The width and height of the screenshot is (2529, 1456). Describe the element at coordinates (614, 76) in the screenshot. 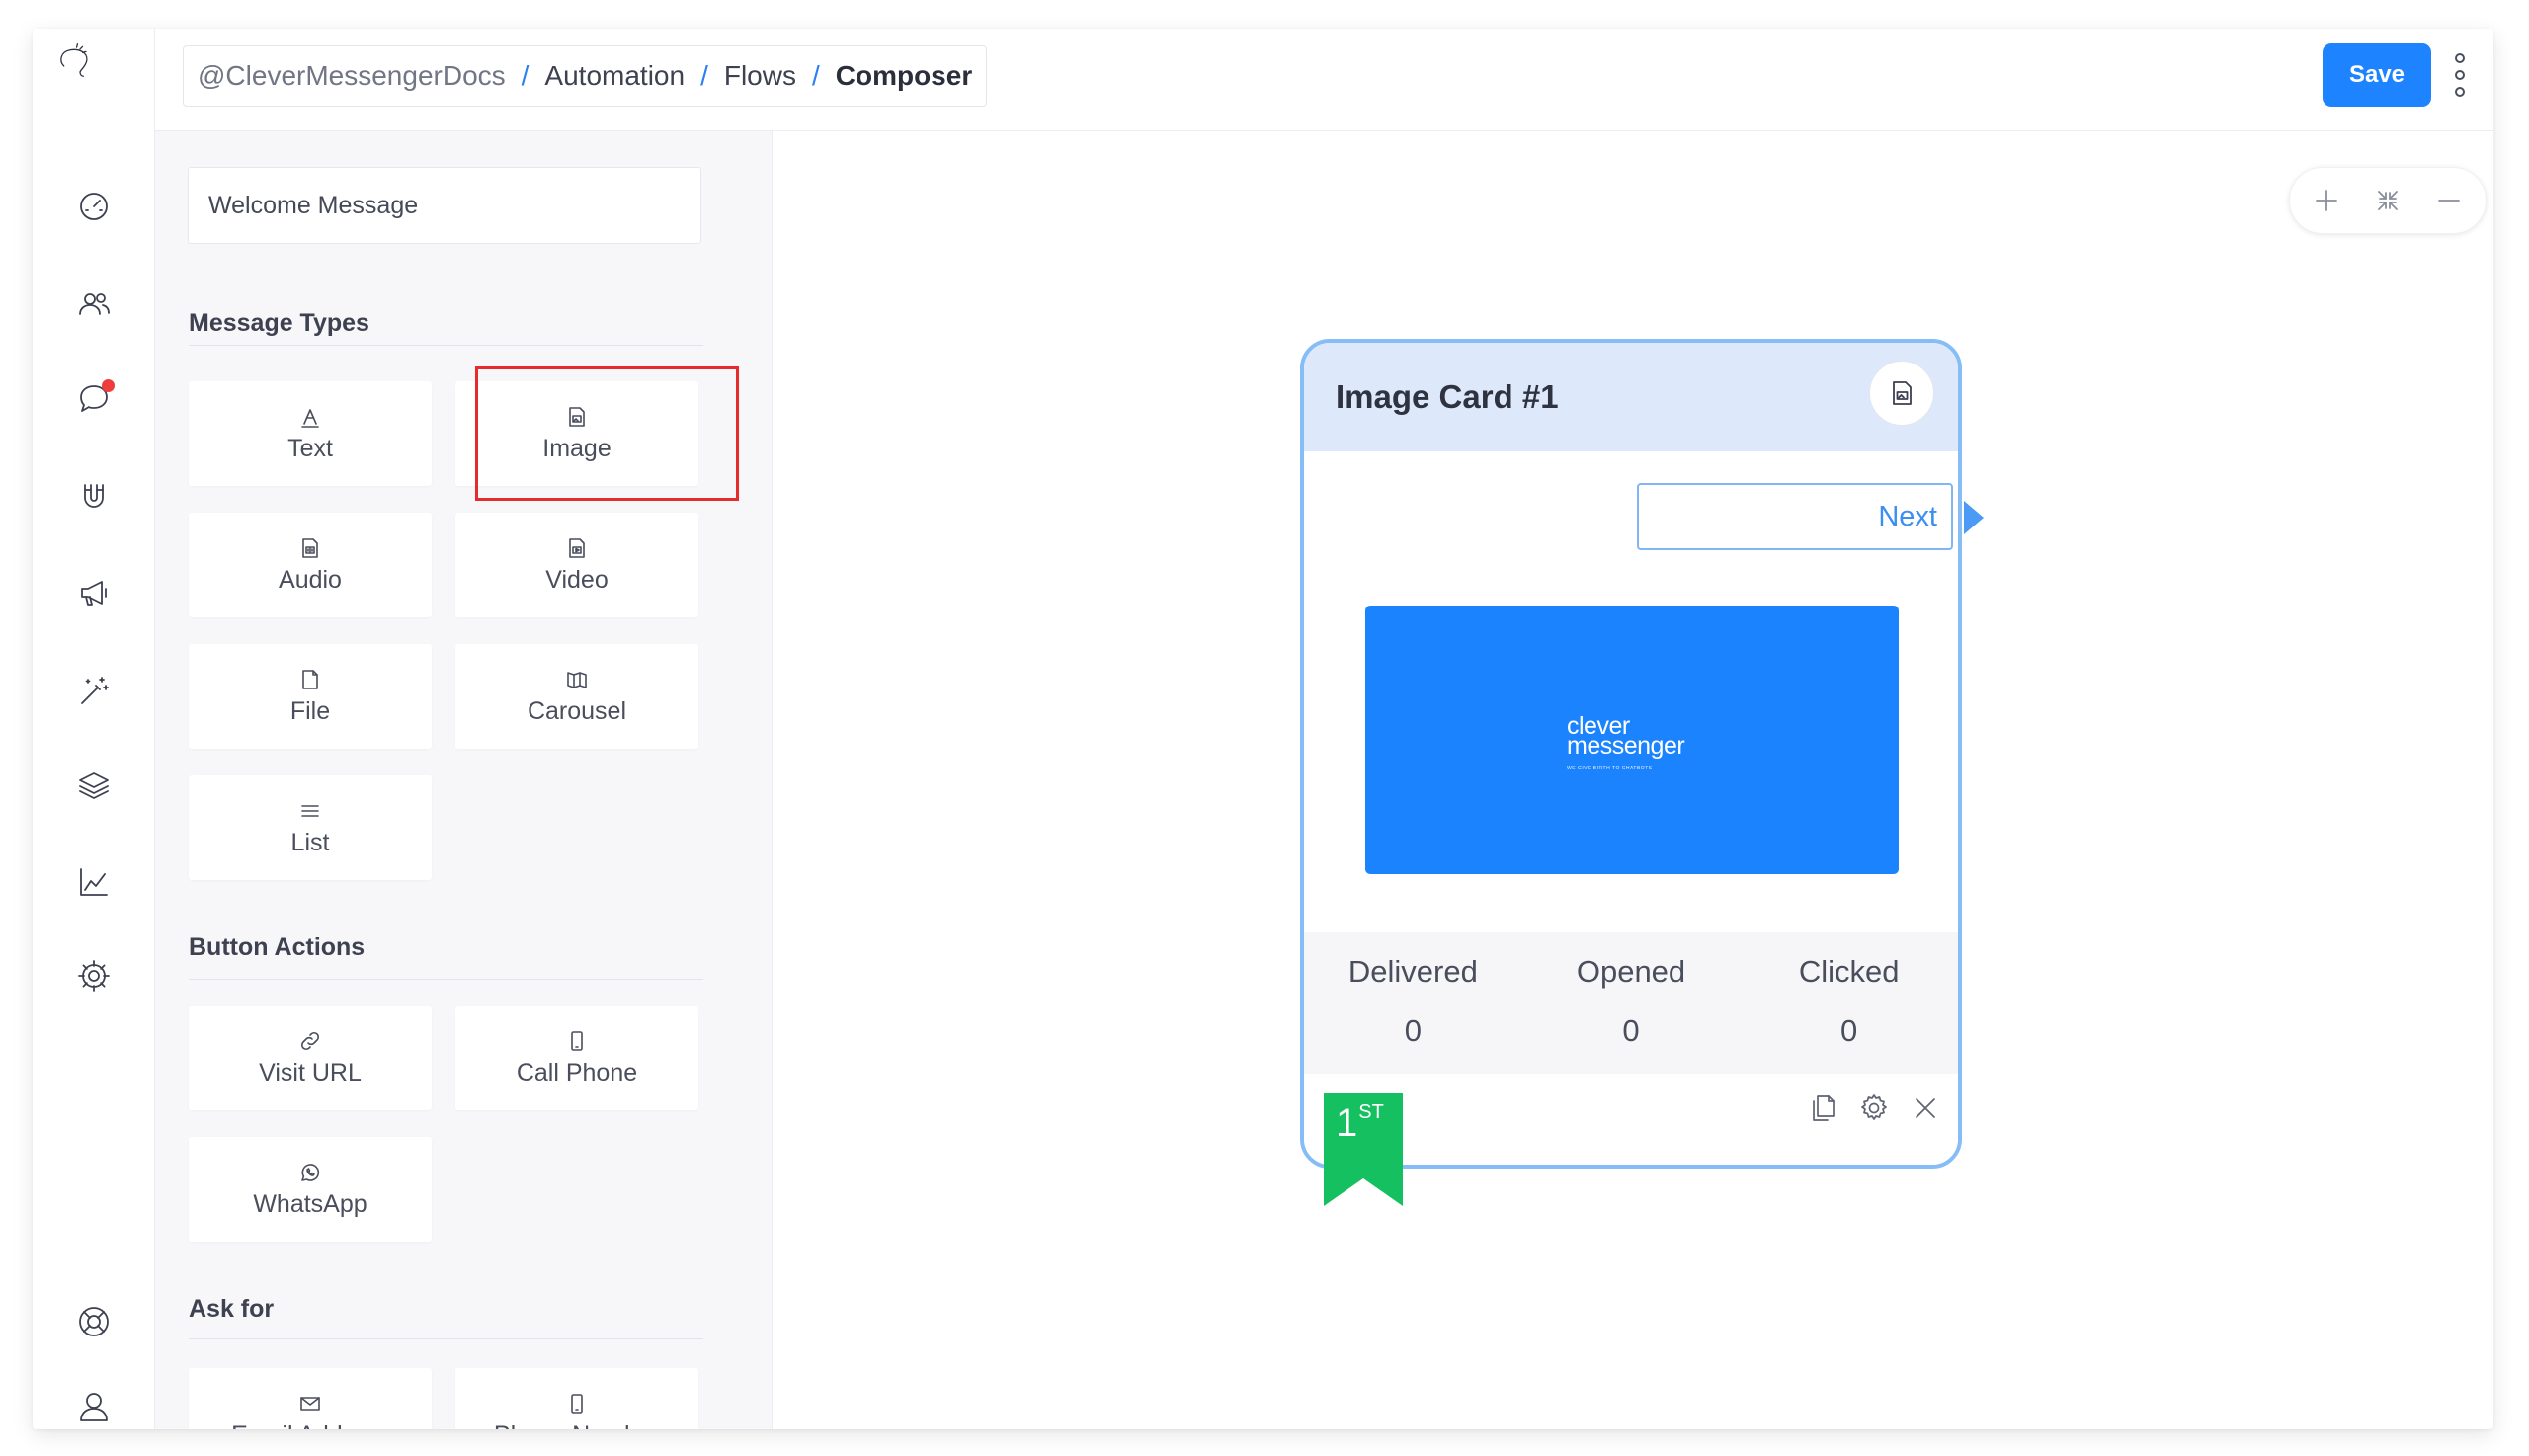

I see `breadcrumb-automation: Automation` at that location.